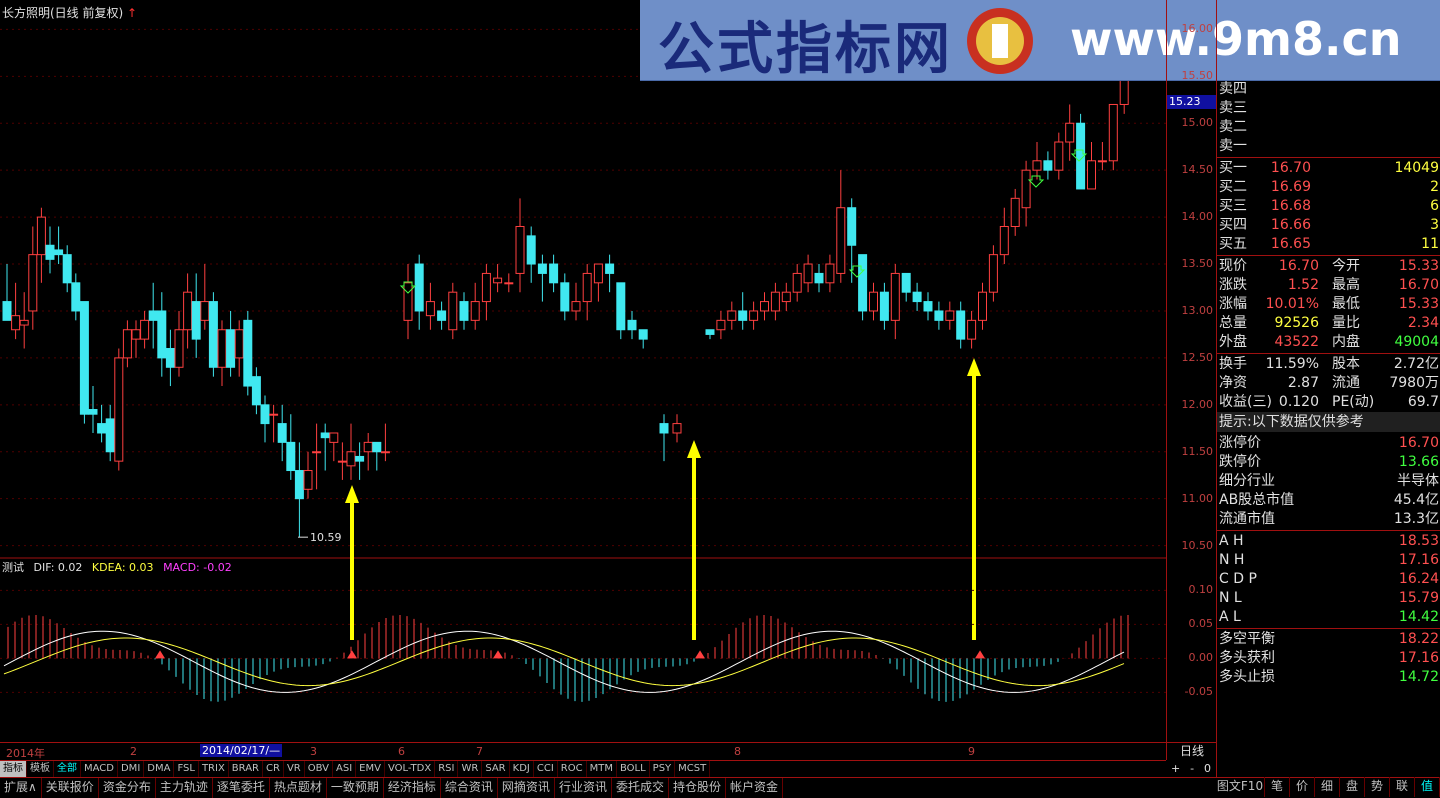 Image resolution: width=1440 pixels, height=798 pixels. Describe the element at coordinates (1329, 108) in the screenshot. I see `sell-row: 卖三` at that location.